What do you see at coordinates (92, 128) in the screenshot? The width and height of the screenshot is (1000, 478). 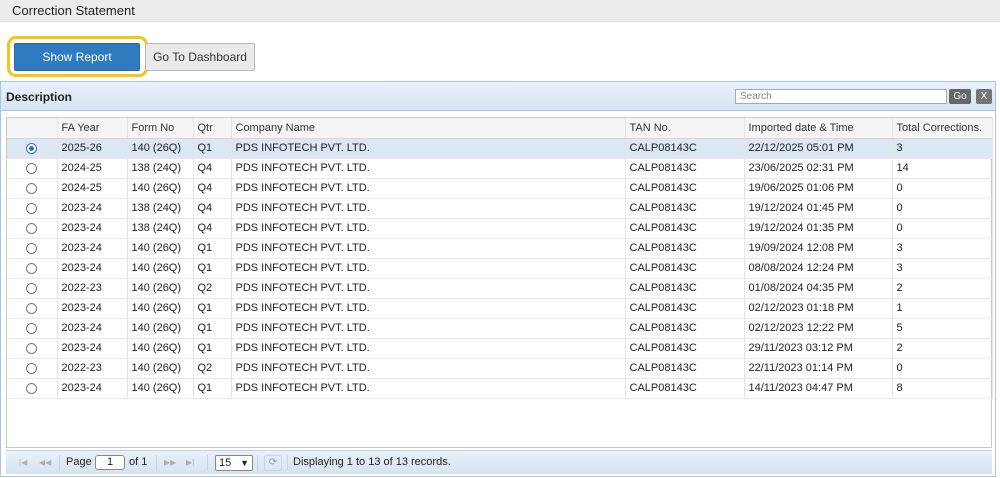 I see `column-header: FA Year` at bounding box center [92, 128].